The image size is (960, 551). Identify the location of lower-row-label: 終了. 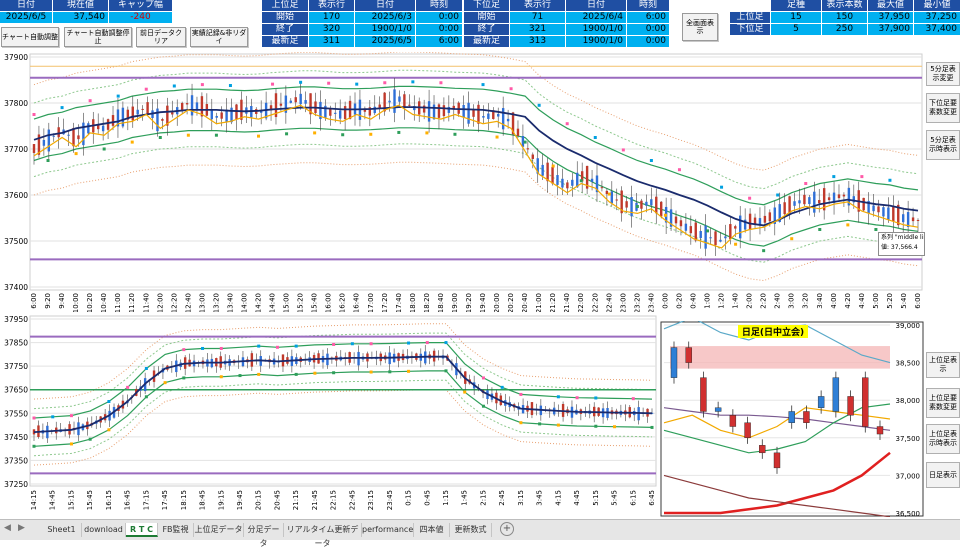
(486, 29).